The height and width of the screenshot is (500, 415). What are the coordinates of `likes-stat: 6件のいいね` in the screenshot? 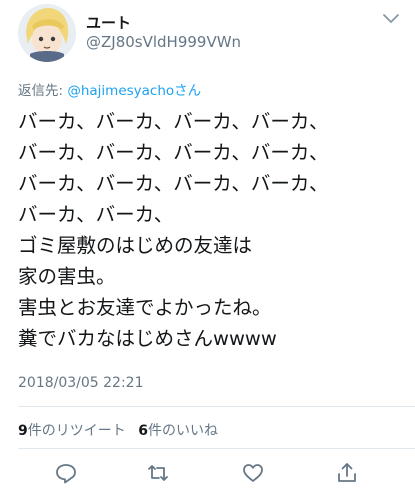 It's located at (178, 431).